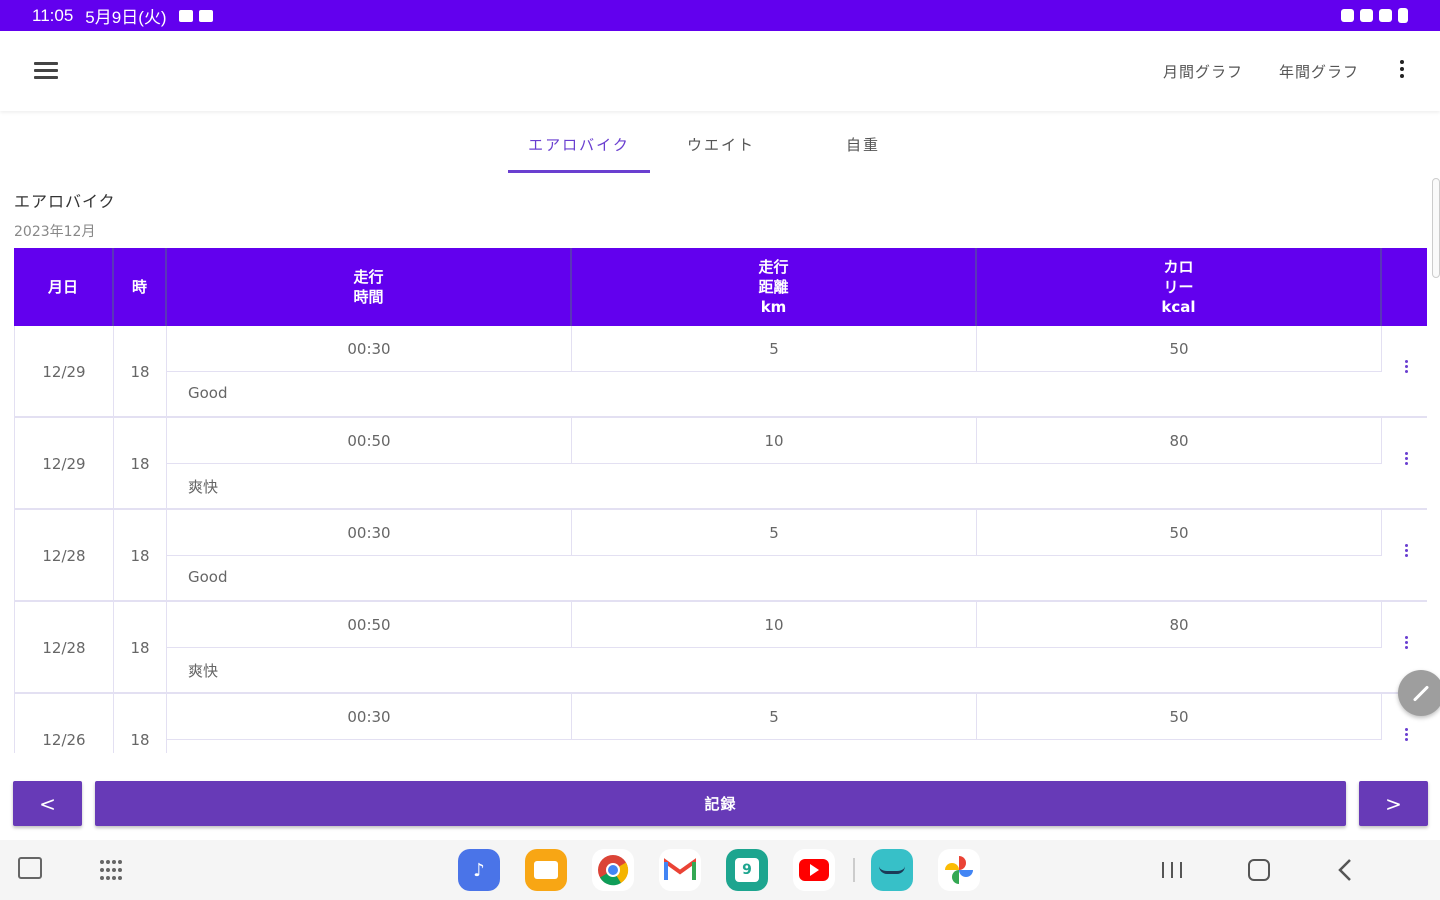  What do you see at coordinates (47, 803) in the screenshot?
I see `prev-month-button: <` at bounding box center [47, 803].